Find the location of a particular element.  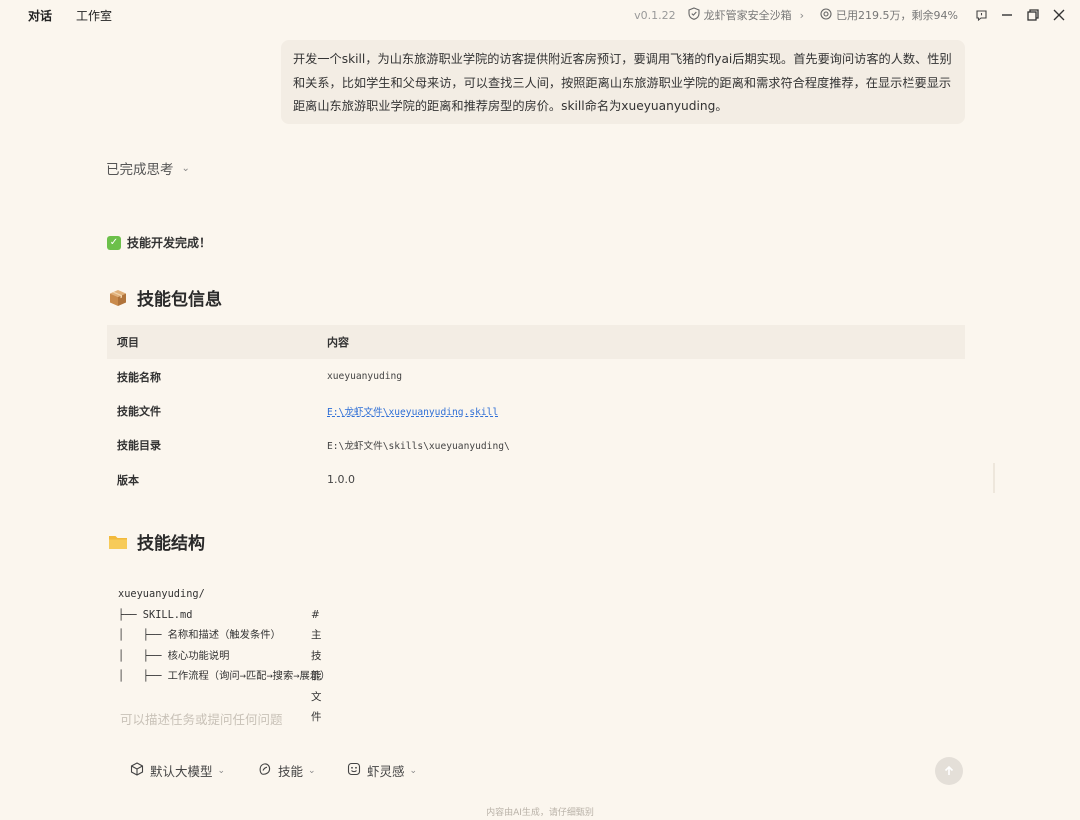

cube-icon is located at coordinates (140, 770).